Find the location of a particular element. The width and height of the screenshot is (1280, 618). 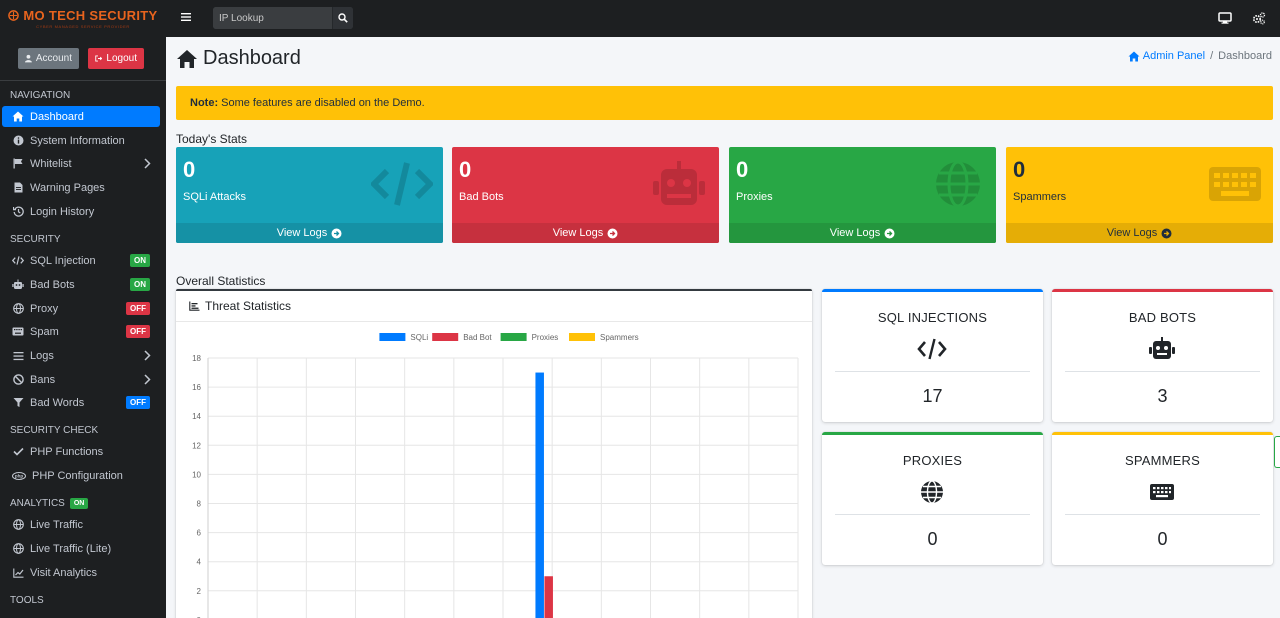

sidebar-item-label: Whitelist is located at coordinates (51, 163).